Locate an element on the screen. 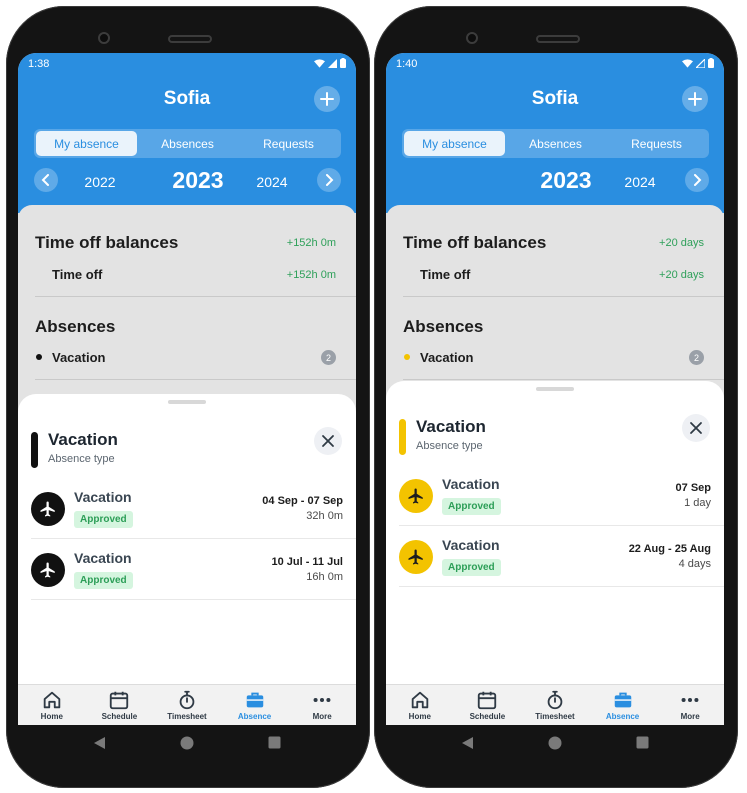  absences-title: Absences is located at coordinates (443, 326).